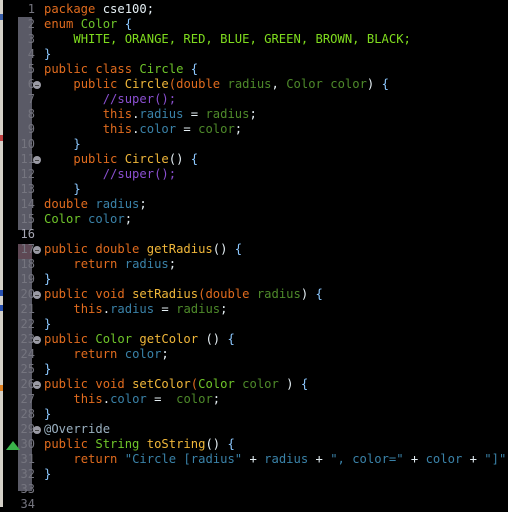  I want to click on code-token: Color, so click(117, 339).